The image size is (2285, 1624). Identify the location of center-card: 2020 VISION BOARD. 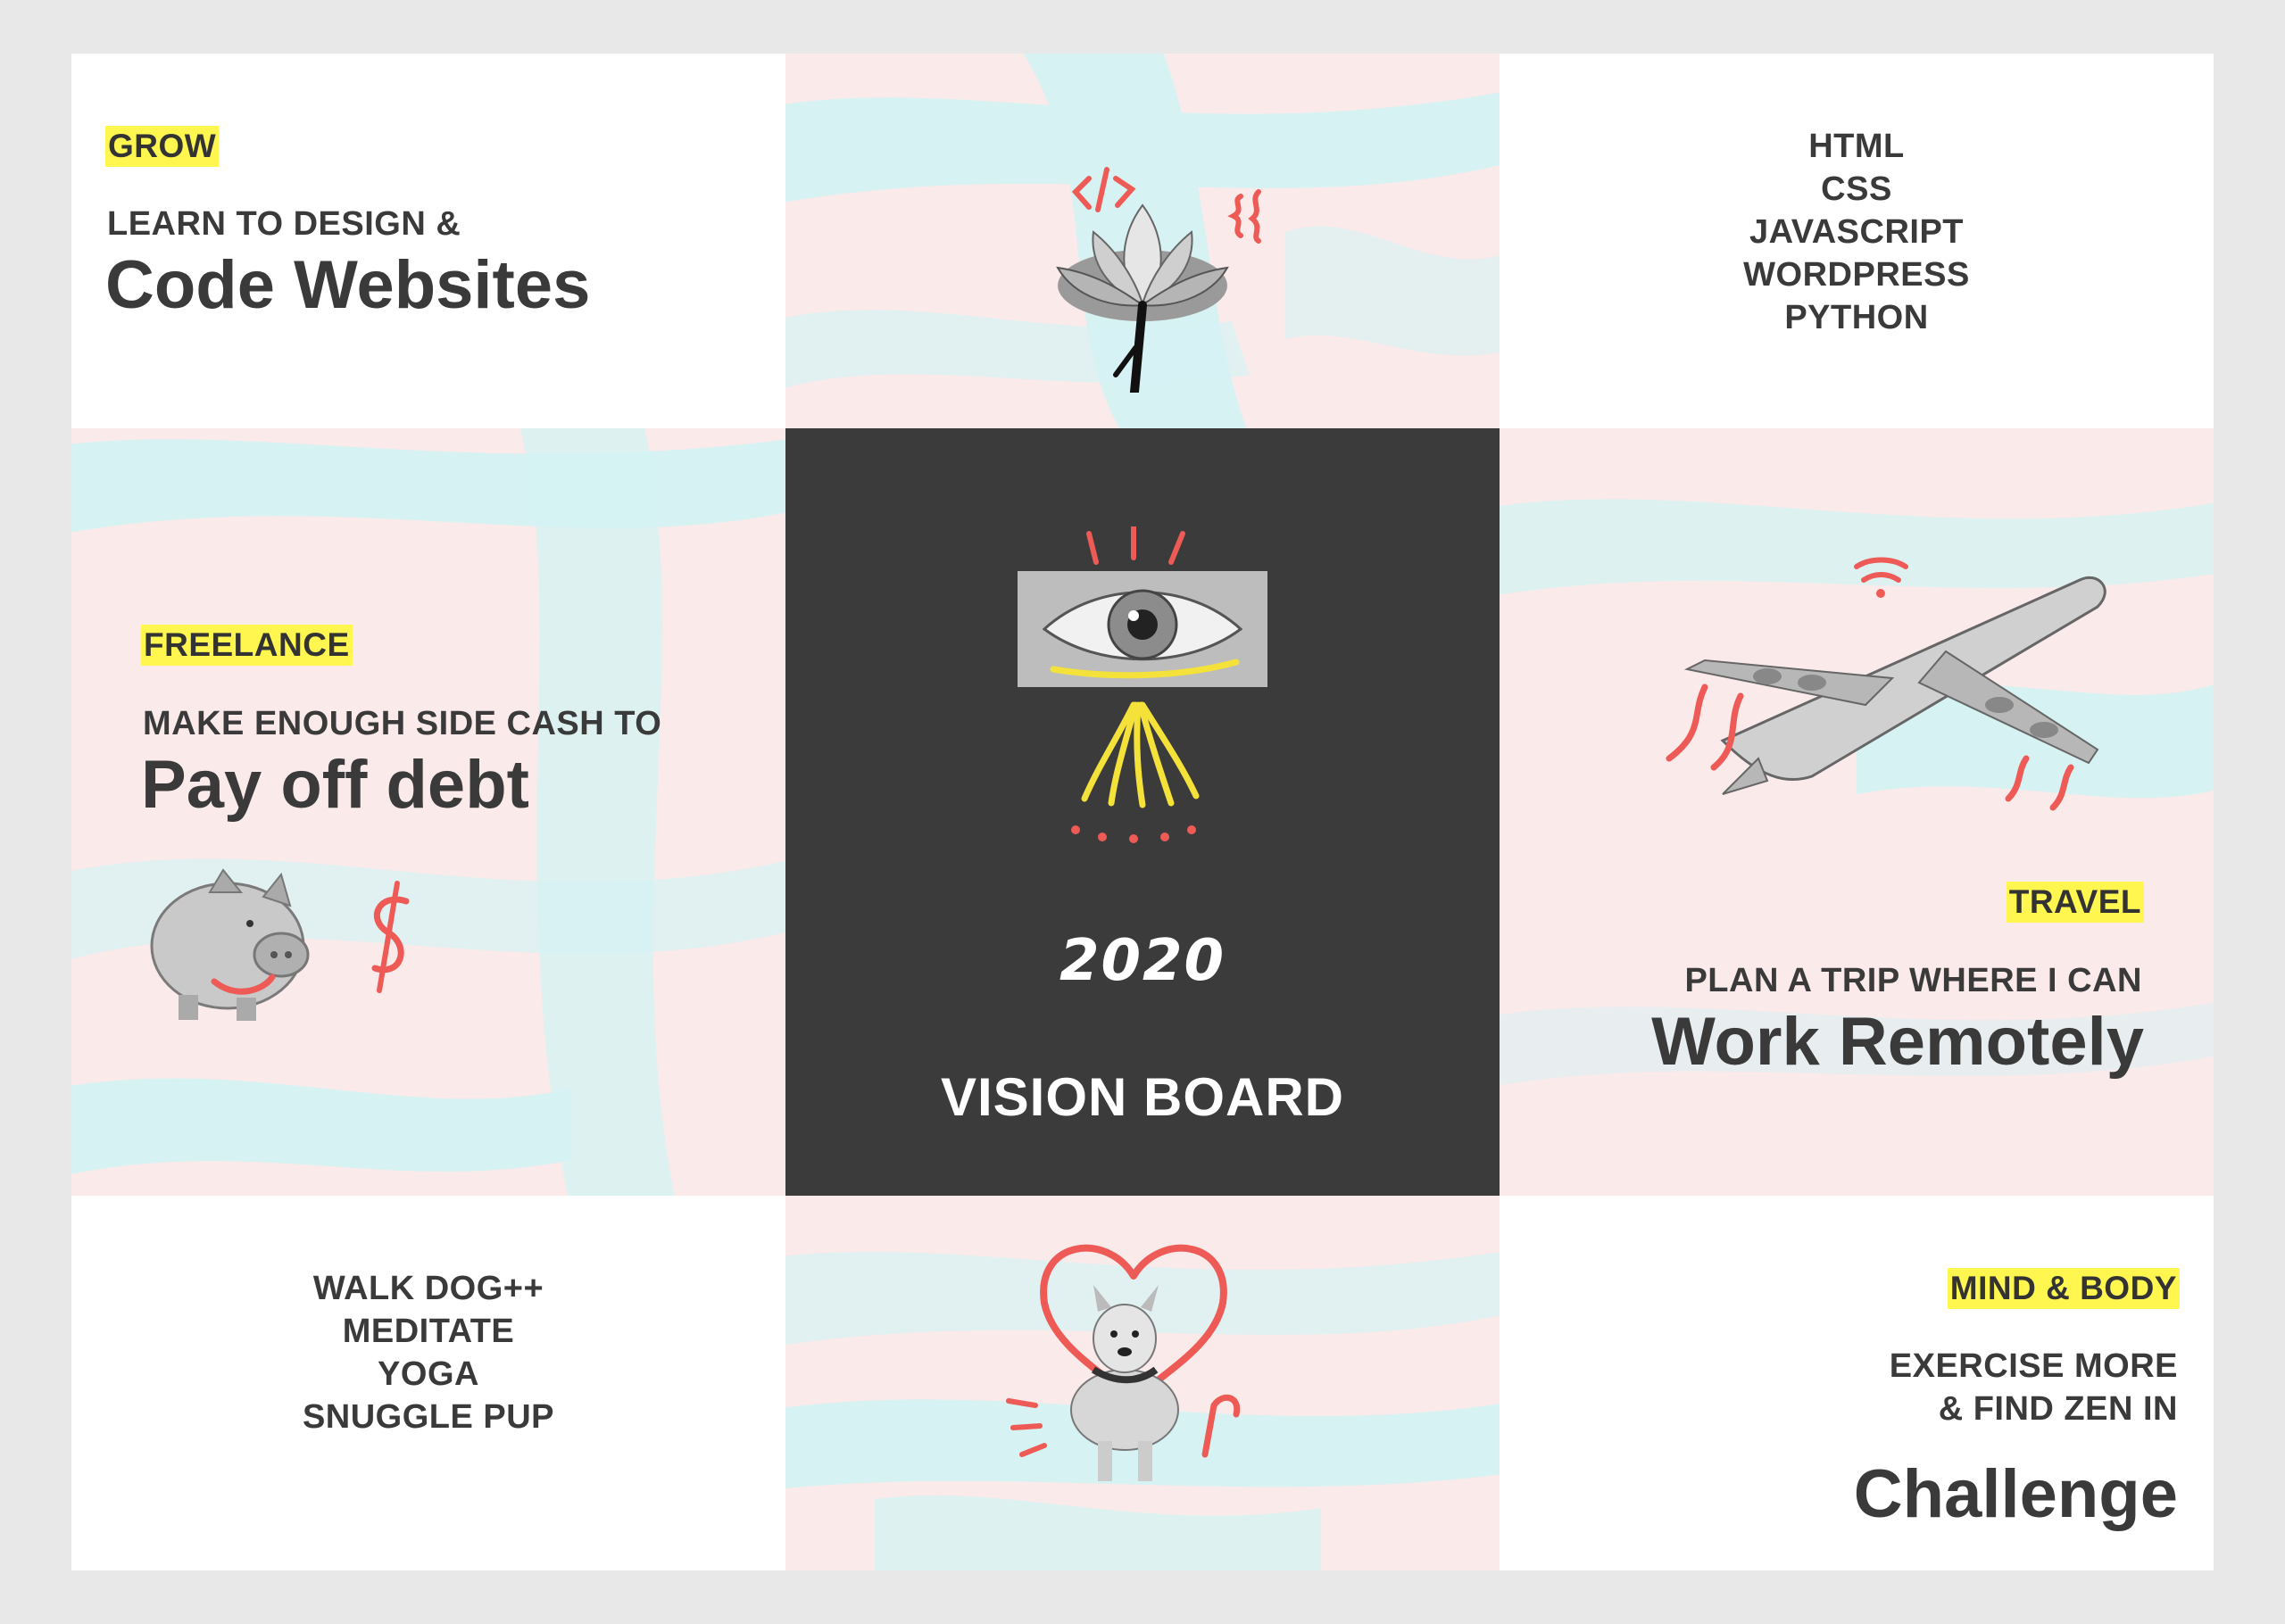
(1142, 812).